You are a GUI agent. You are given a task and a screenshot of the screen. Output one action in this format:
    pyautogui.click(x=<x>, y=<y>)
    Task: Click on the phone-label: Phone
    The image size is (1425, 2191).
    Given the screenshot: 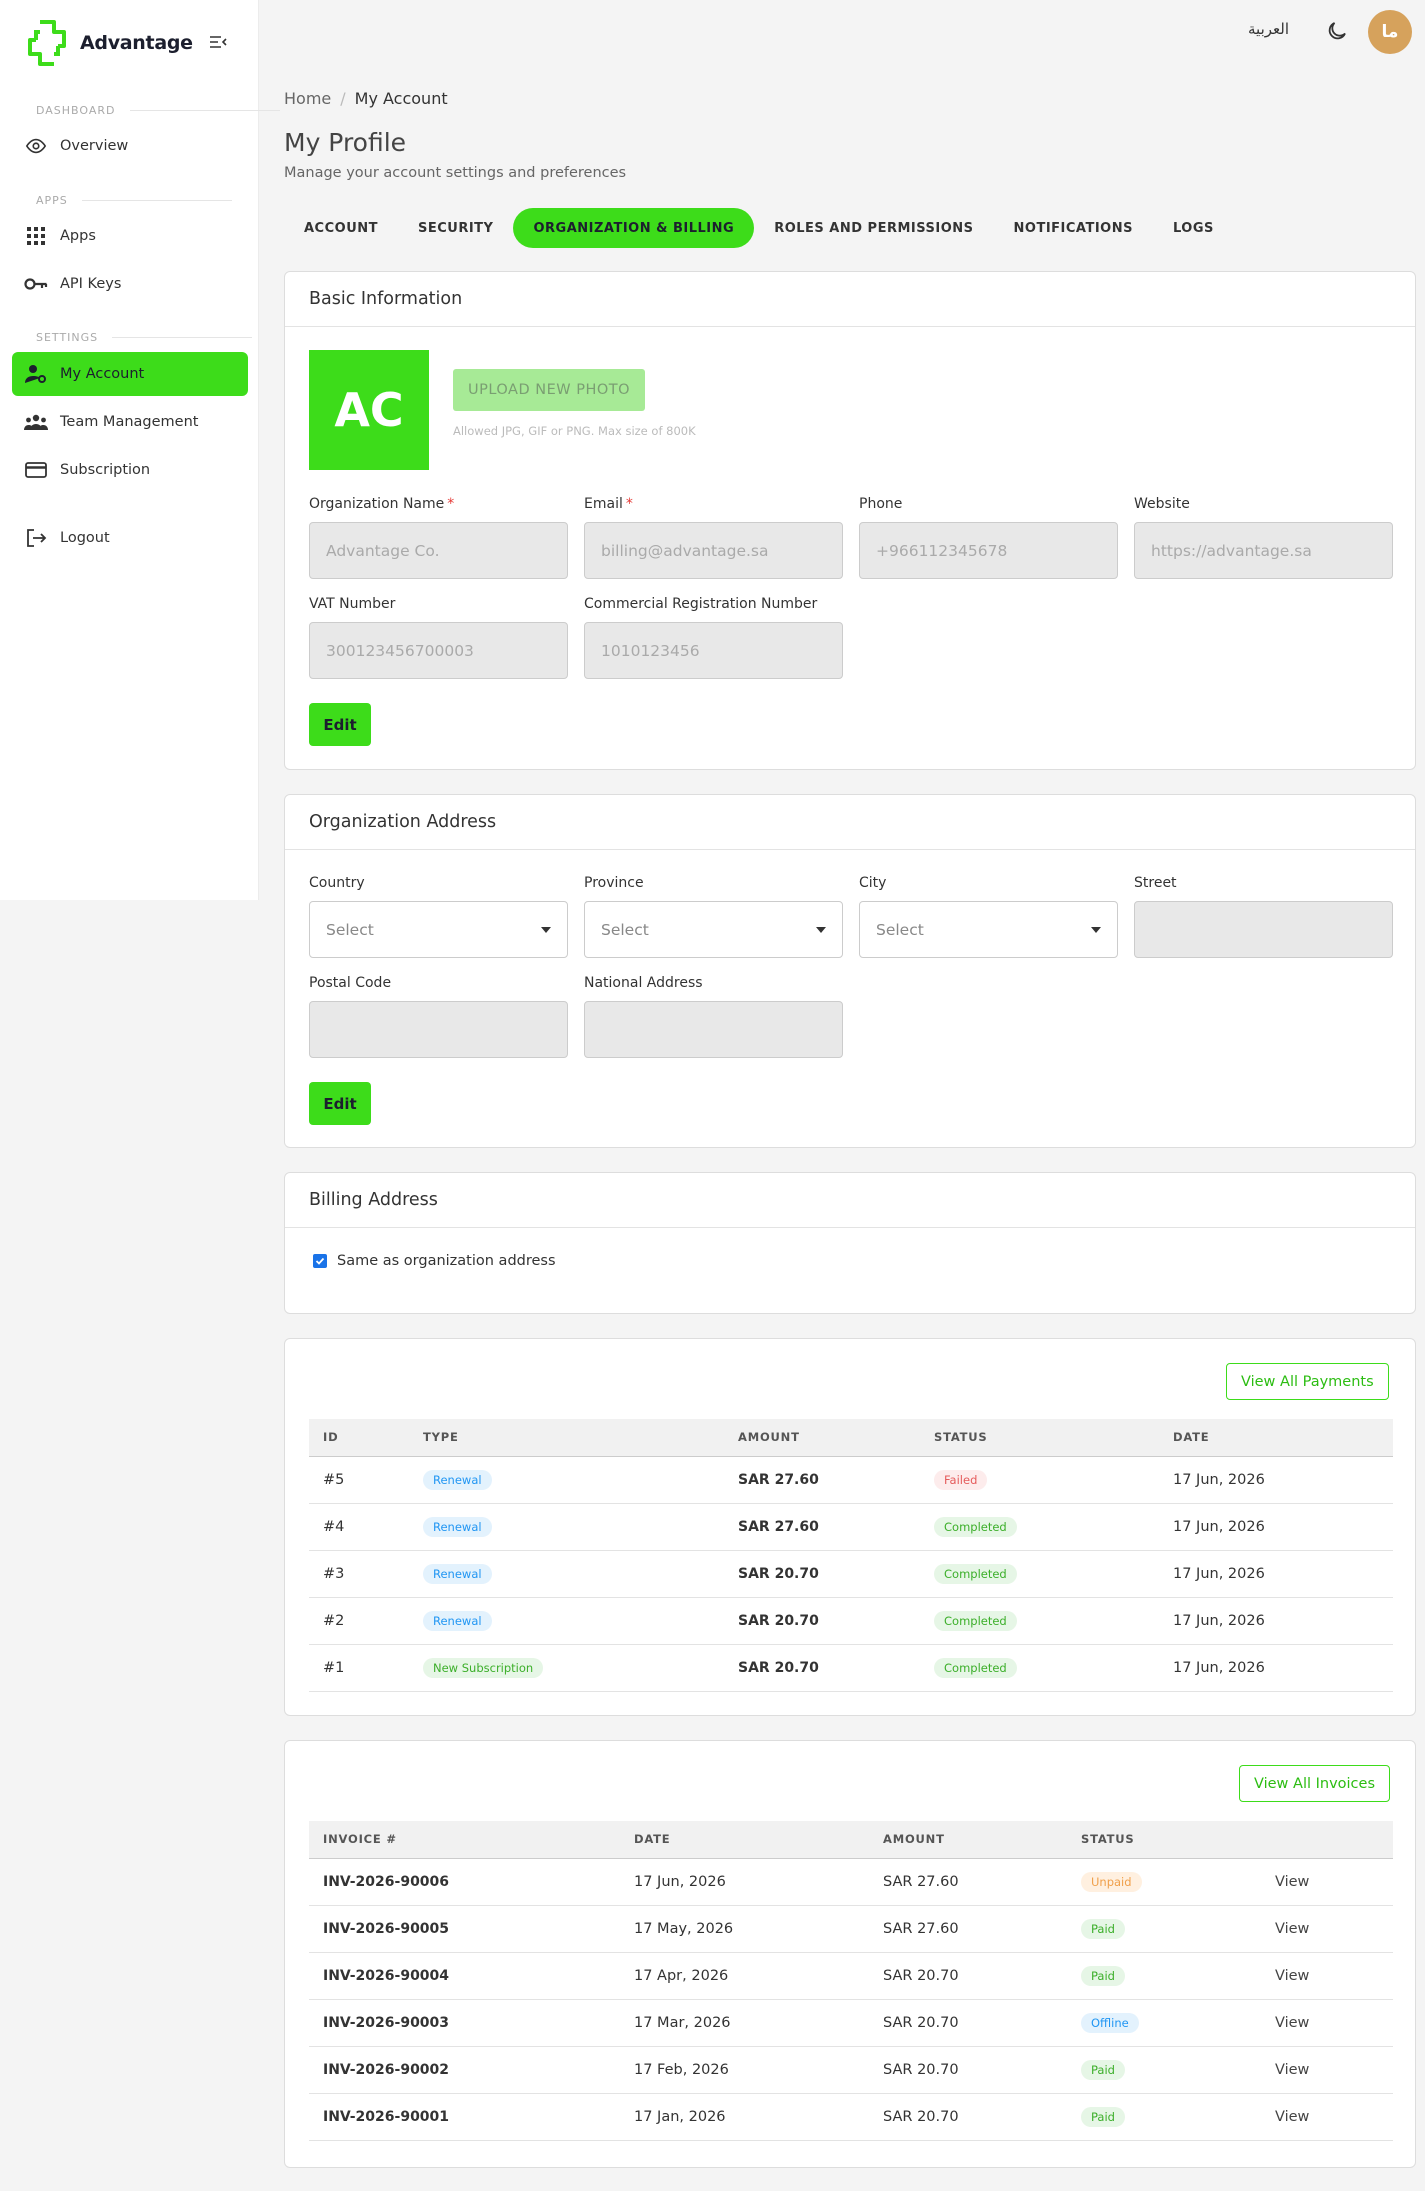 What is the action you would take?
    pyautogui.click(x=881, y=504)
    